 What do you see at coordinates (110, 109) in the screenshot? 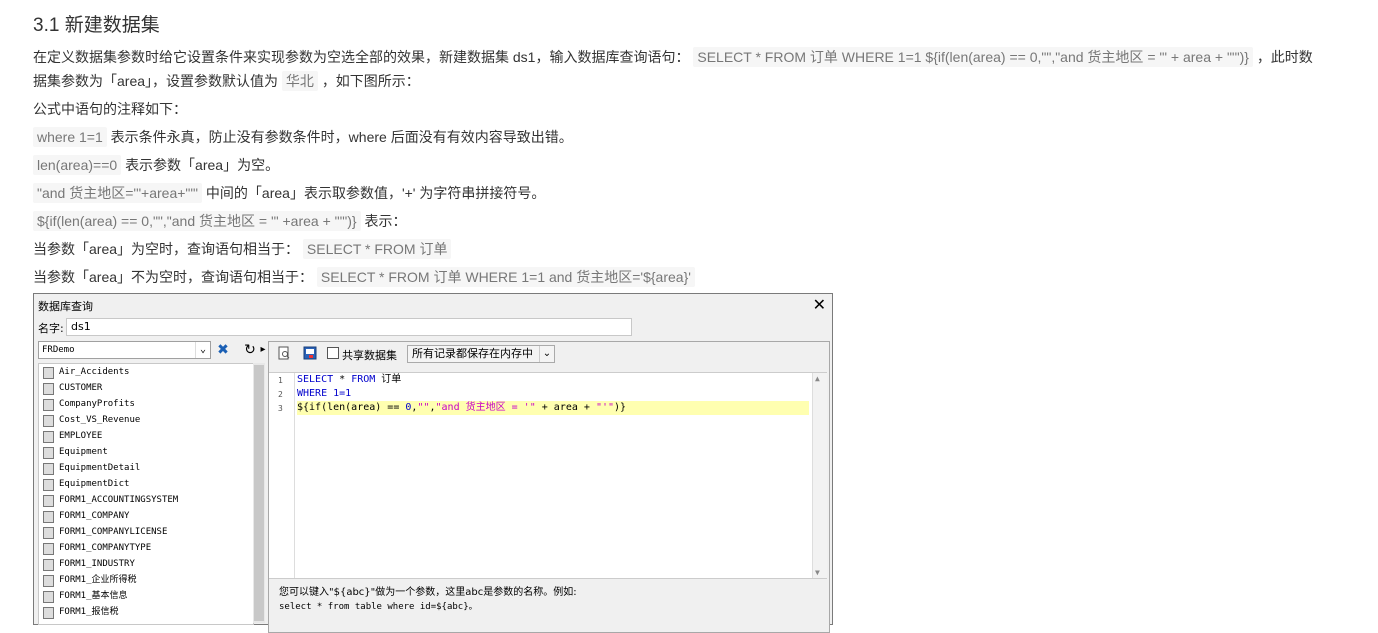
I see `paragraph-2: 公式中语句的注释如下：` at bounding box center [110, 109].